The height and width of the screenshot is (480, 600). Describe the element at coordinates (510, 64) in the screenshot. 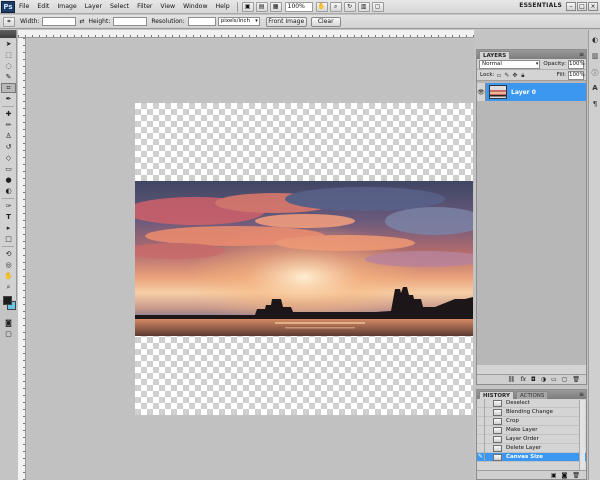

I see `blend-mode-select: Normal` at that location.